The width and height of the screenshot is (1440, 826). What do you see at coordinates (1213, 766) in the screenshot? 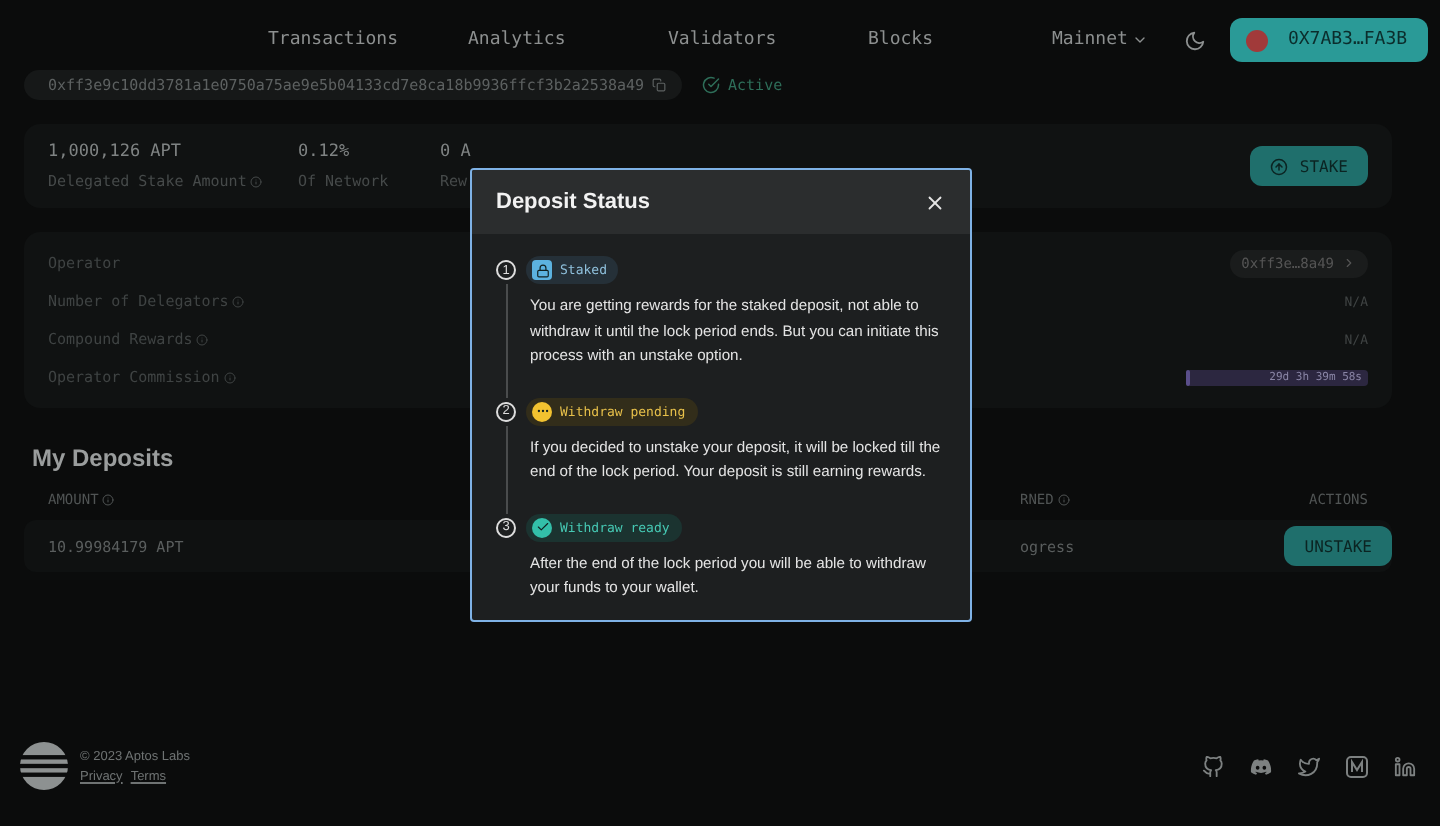
I see `github-icon` at bounding box center [1213, 766].